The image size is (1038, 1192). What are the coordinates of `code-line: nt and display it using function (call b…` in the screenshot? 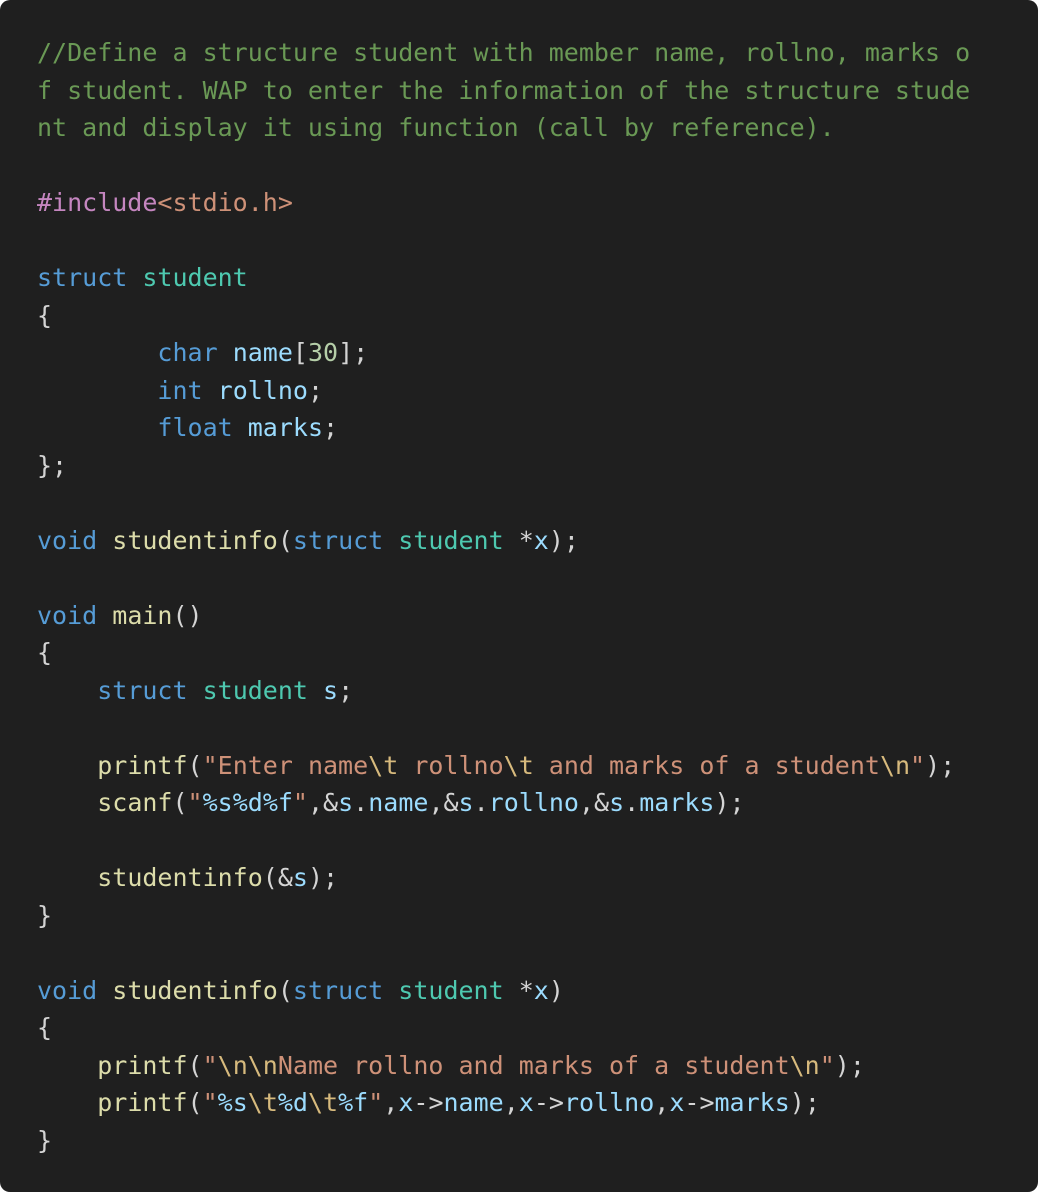 It's located at (537, 128).